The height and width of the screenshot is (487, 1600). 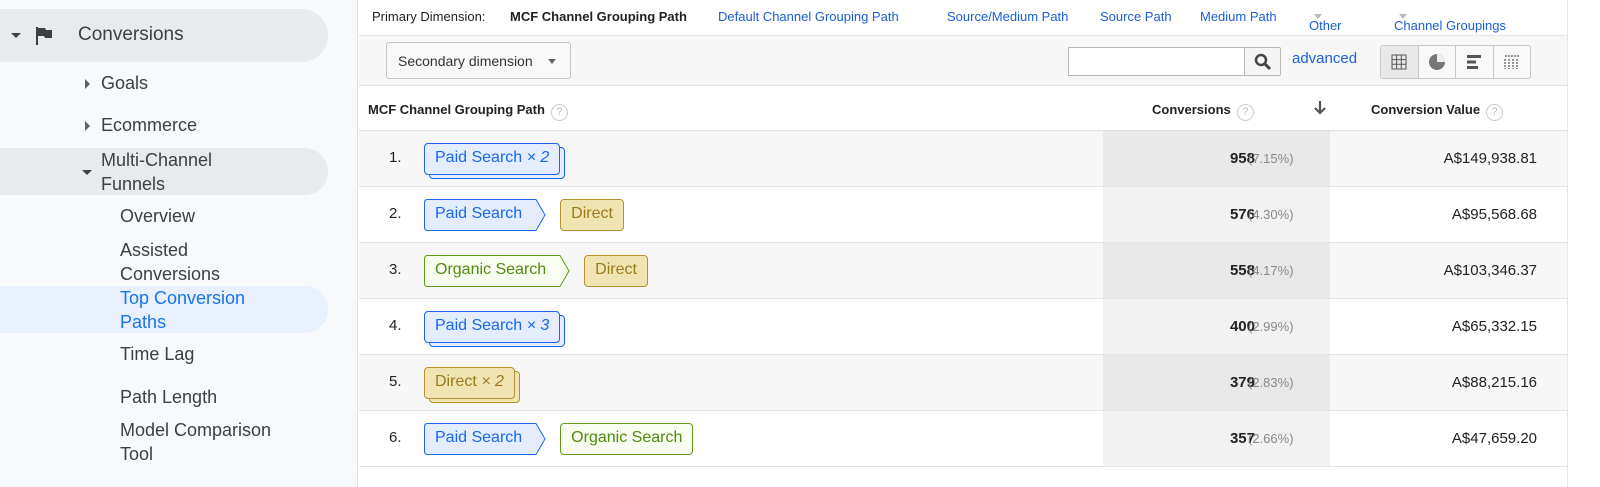 What do you see at coordinates (1007, 16) in the screenshot?
I see `link-source-medium-path: Source/Medium Path` at bounding box center [1007, 16].